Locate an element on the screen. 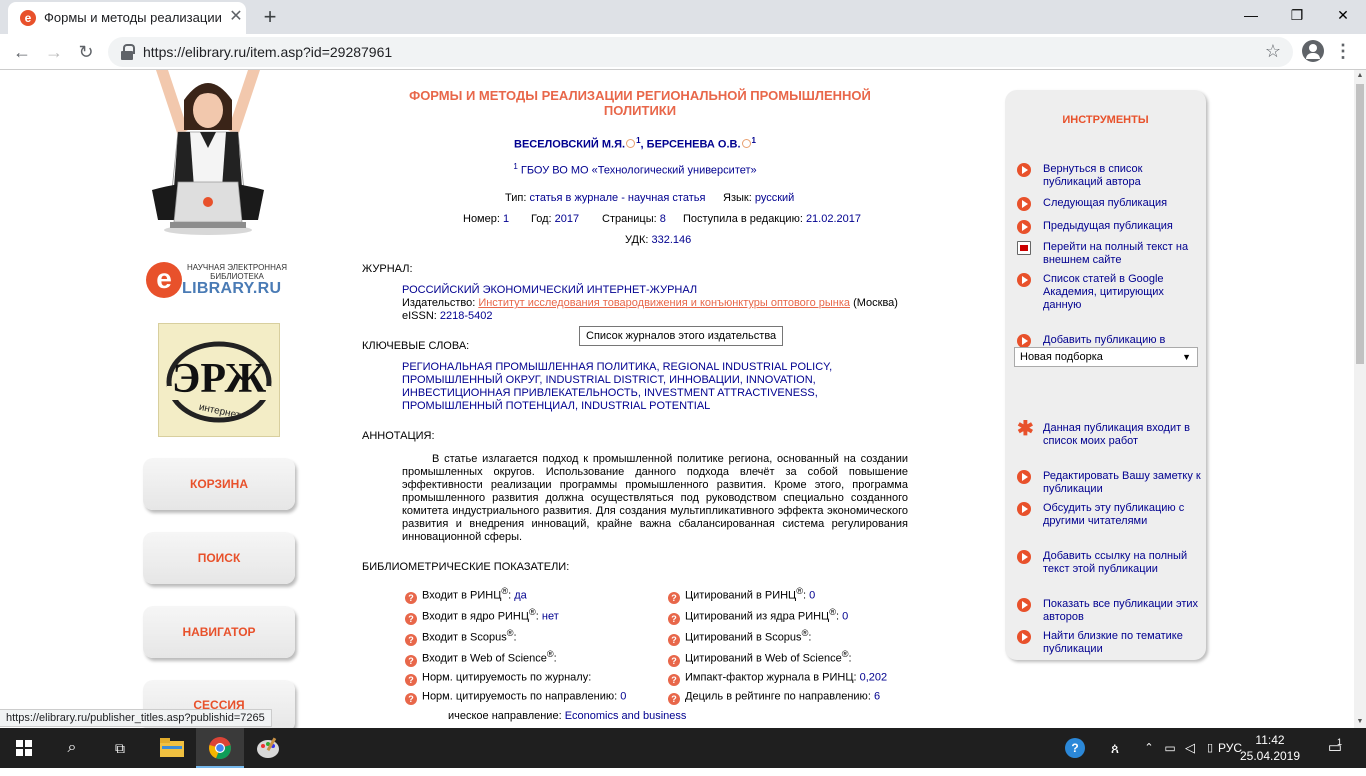 This screenshot has height=776, width=1366. scroll-down-icon: ▼ is located at coordinates (1360, 722).